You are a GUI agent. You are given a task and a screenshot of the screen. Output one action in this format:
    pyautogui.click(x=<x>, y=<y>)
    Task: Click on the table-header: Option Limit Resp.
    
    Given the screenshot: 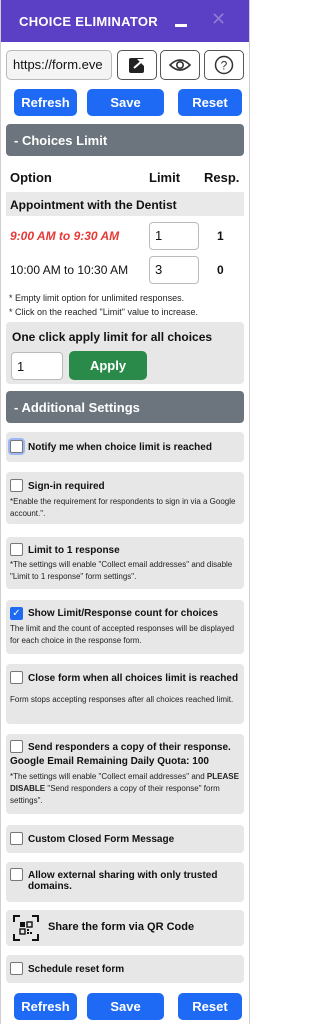 What is the action you would take?
    pyautogui.click(x=125, y=177)
    